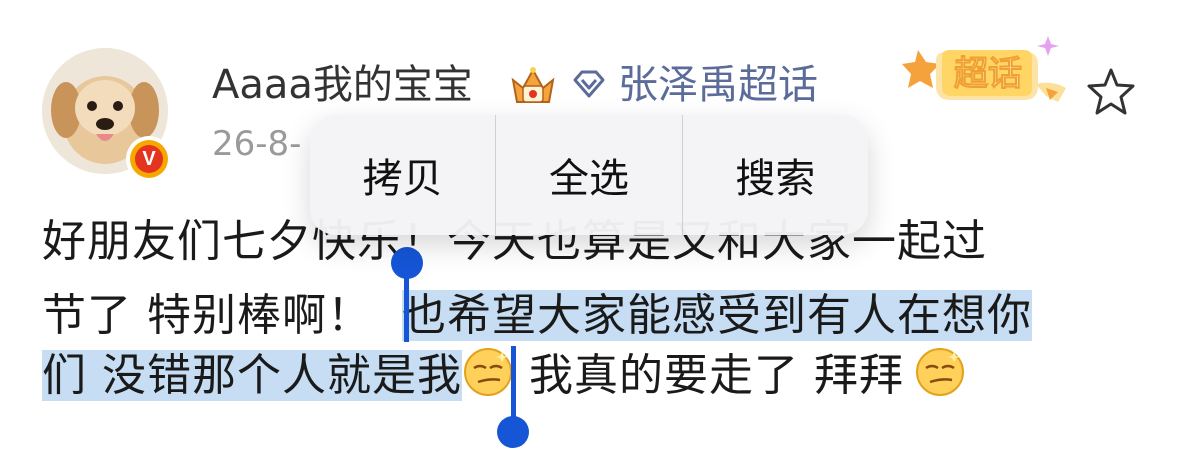 The image size is (1179, 452). Describe the element at coordinates (406, 302) in the screenshot. I see `selection-start-caret` at that location.